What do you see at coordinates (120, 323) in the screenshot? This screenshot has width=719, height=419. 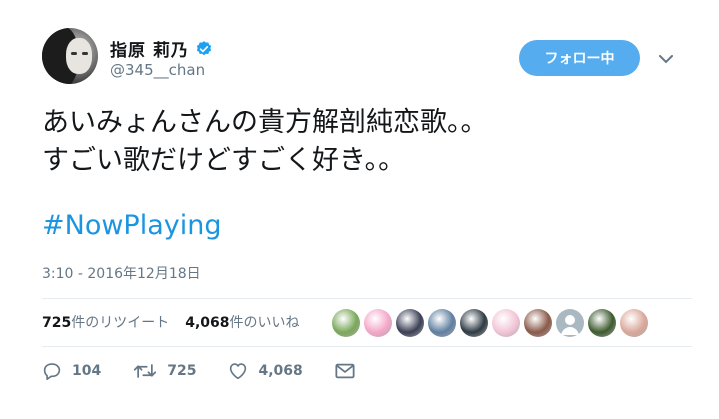 I see `retweet-stat-label: 件のリツイート` at bounding box center [120, 323].